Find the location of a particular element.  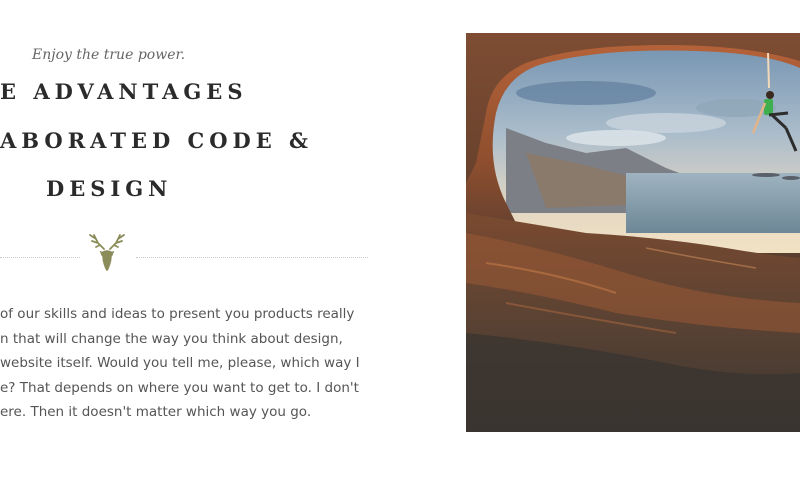

heading-line-1: E ADVANTAGES is located at coordinates (124, 91).